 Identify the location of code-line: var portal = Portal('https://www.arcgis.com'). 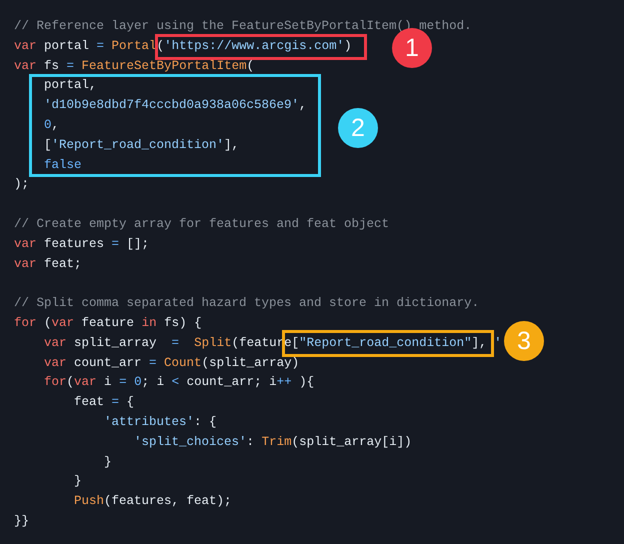
(183, 46).